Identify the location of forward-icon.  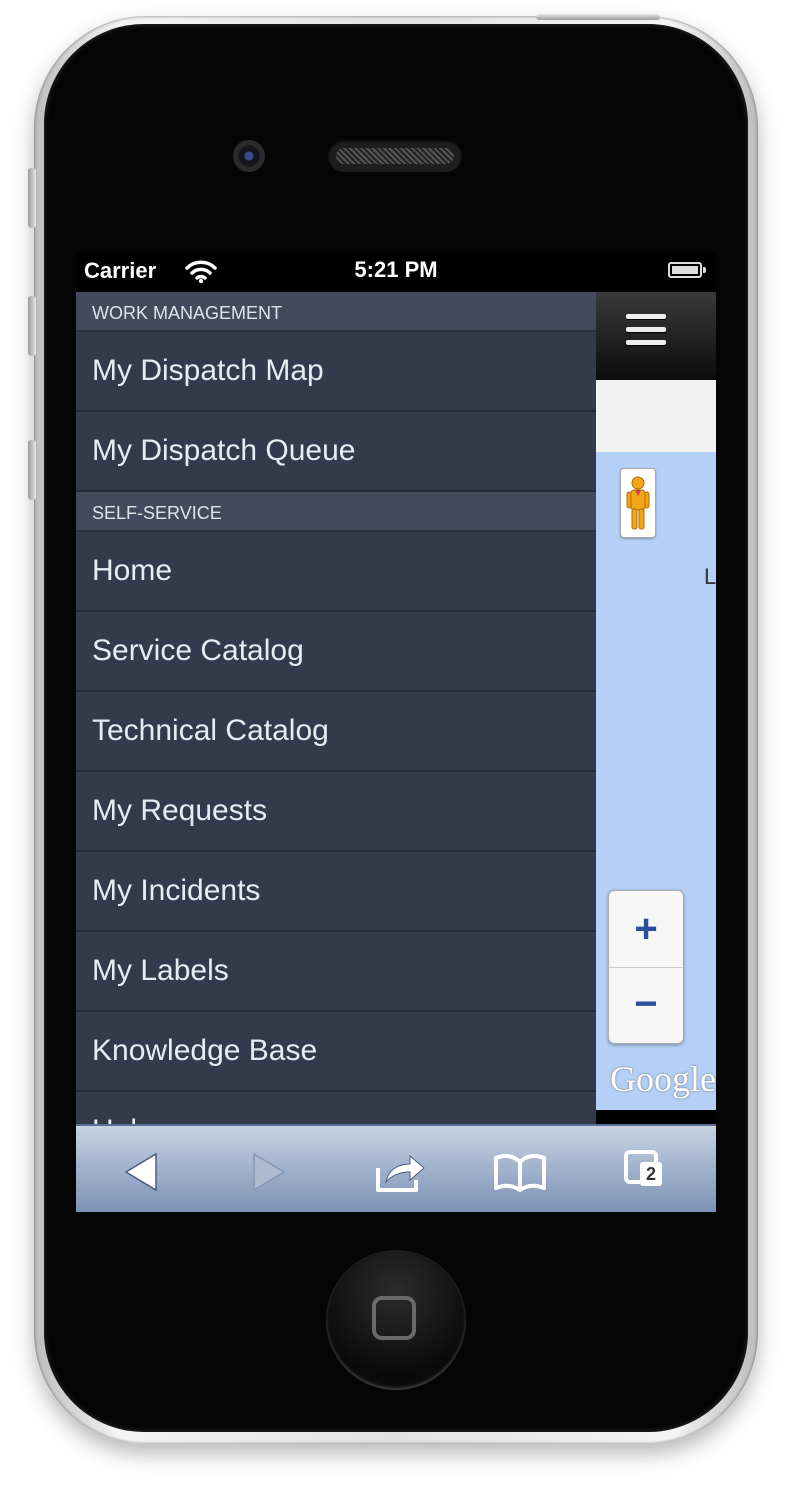
(276, 1172).